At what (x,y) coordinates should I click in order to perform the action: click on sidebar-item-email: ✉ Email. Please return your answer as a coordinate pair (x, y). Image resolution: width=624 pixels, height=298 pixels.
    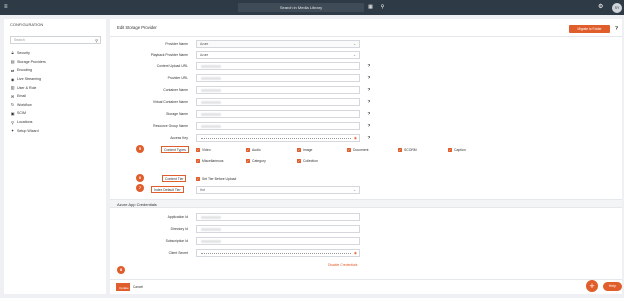
    Looking at the image, I should click on (56, 96).